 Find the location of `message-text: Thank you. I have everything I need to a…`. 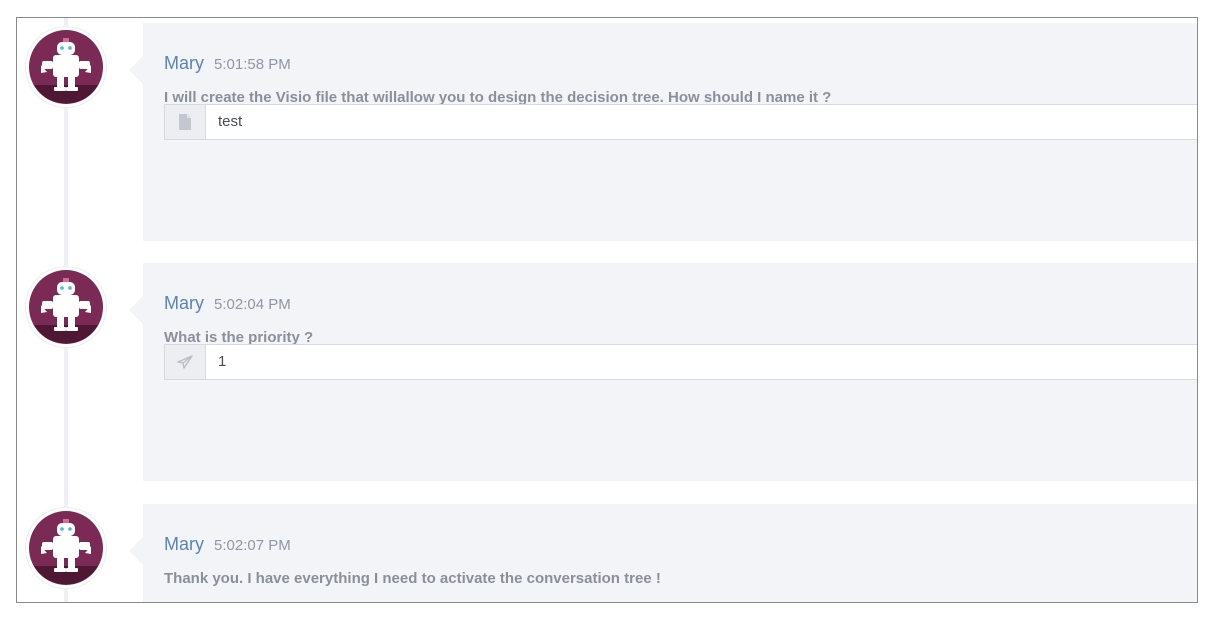

message-text: Thank you. I have everything I need to a… is located at coordinates (412, 578).